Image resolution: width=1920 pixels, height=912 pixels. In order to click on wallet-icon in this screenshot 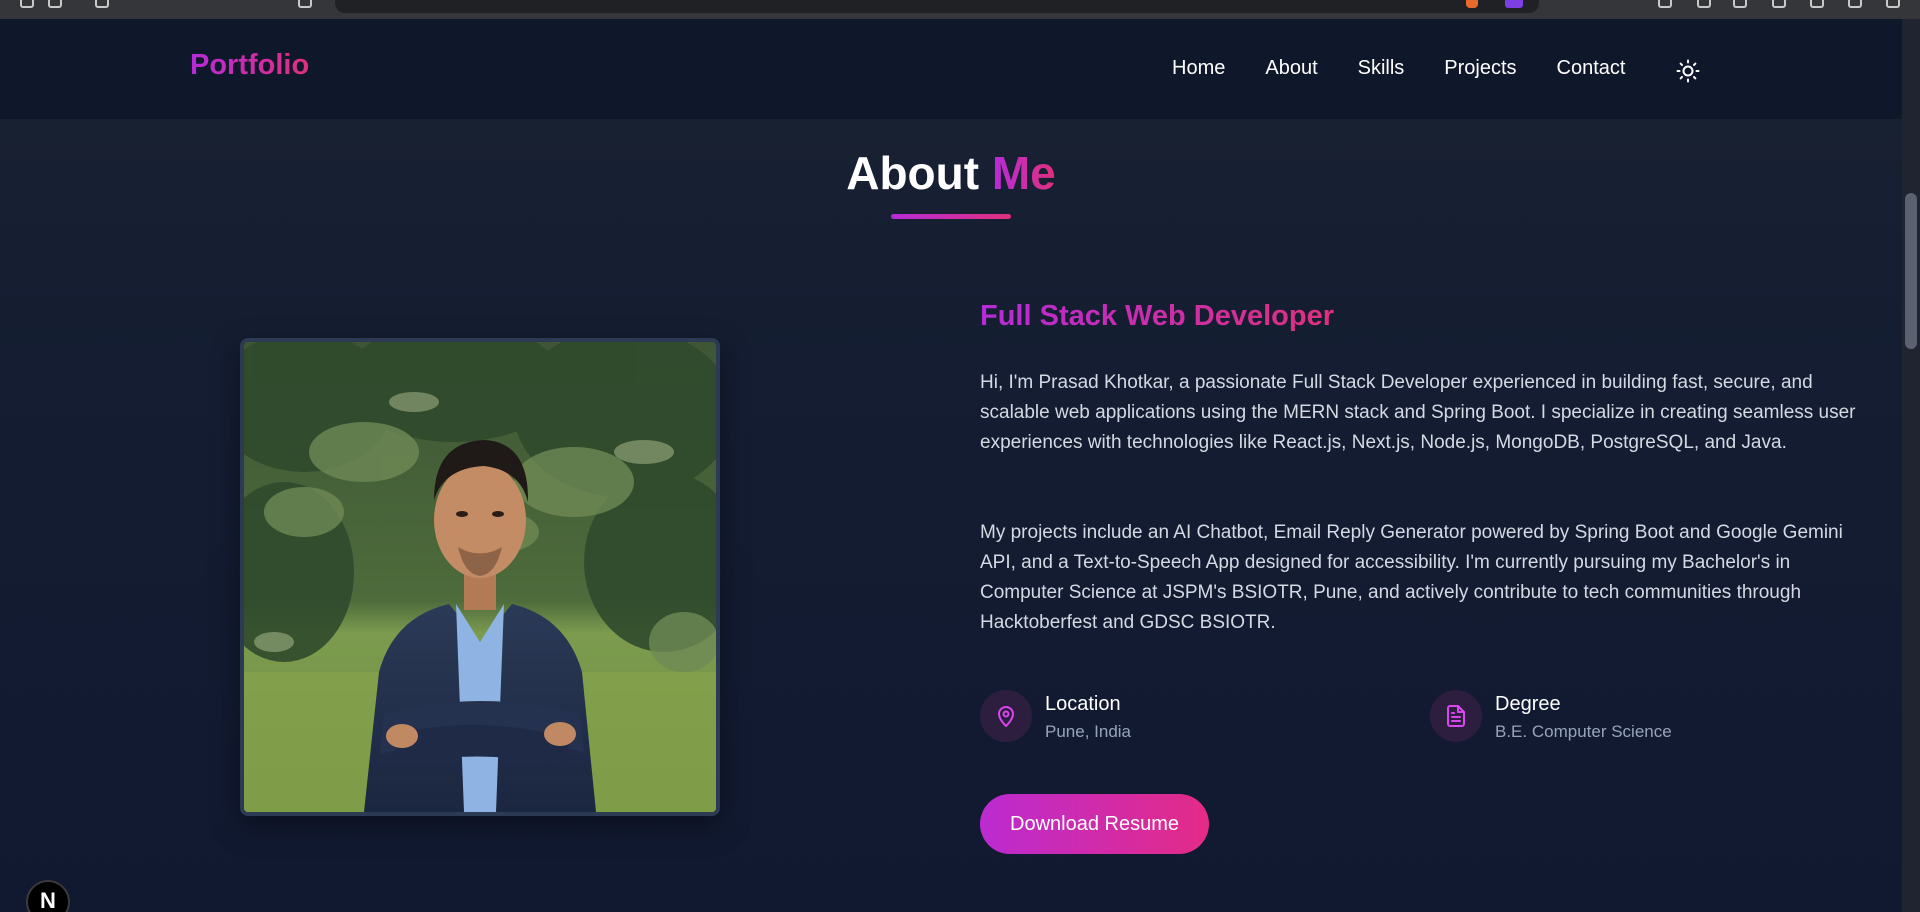, I will do `click(1855, 4)`.